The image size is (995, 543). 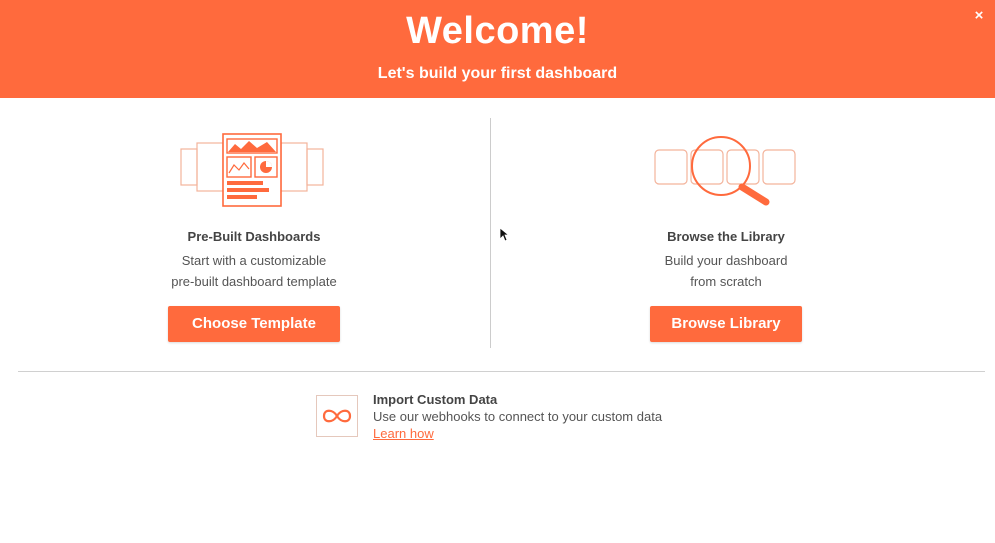 I want to click on import-title: Import Custom Data, so click(x=435, y=399).